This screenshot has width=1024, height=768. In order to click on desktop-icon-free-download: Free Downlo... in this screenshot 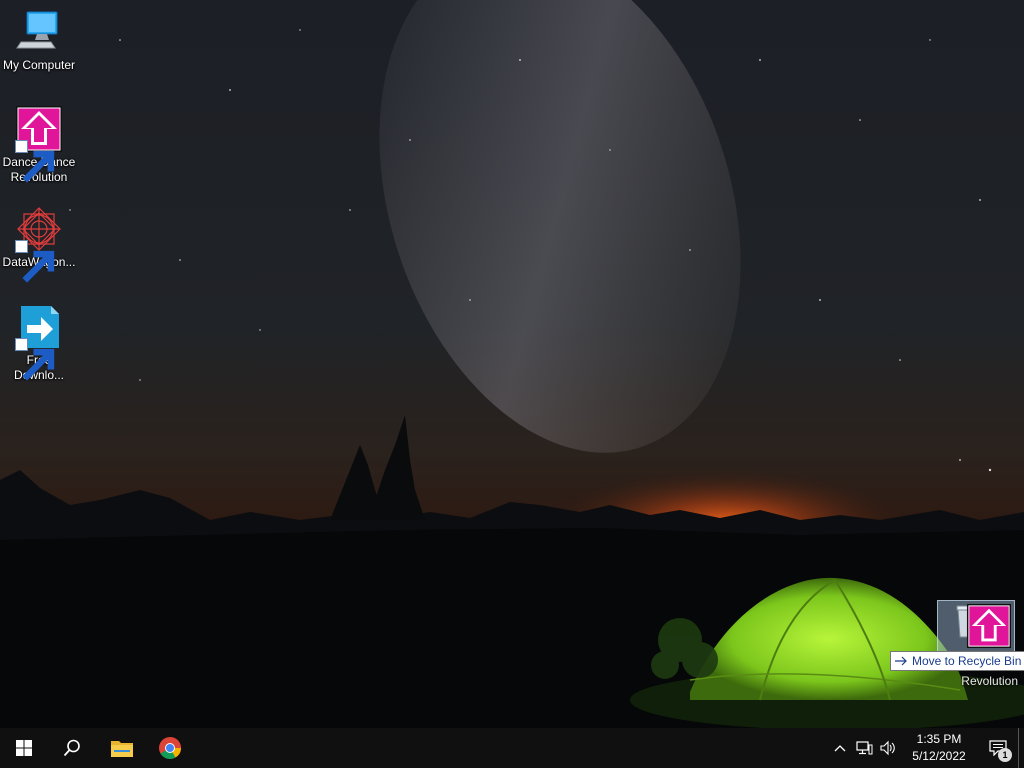, I will do `click(39, 343)`.